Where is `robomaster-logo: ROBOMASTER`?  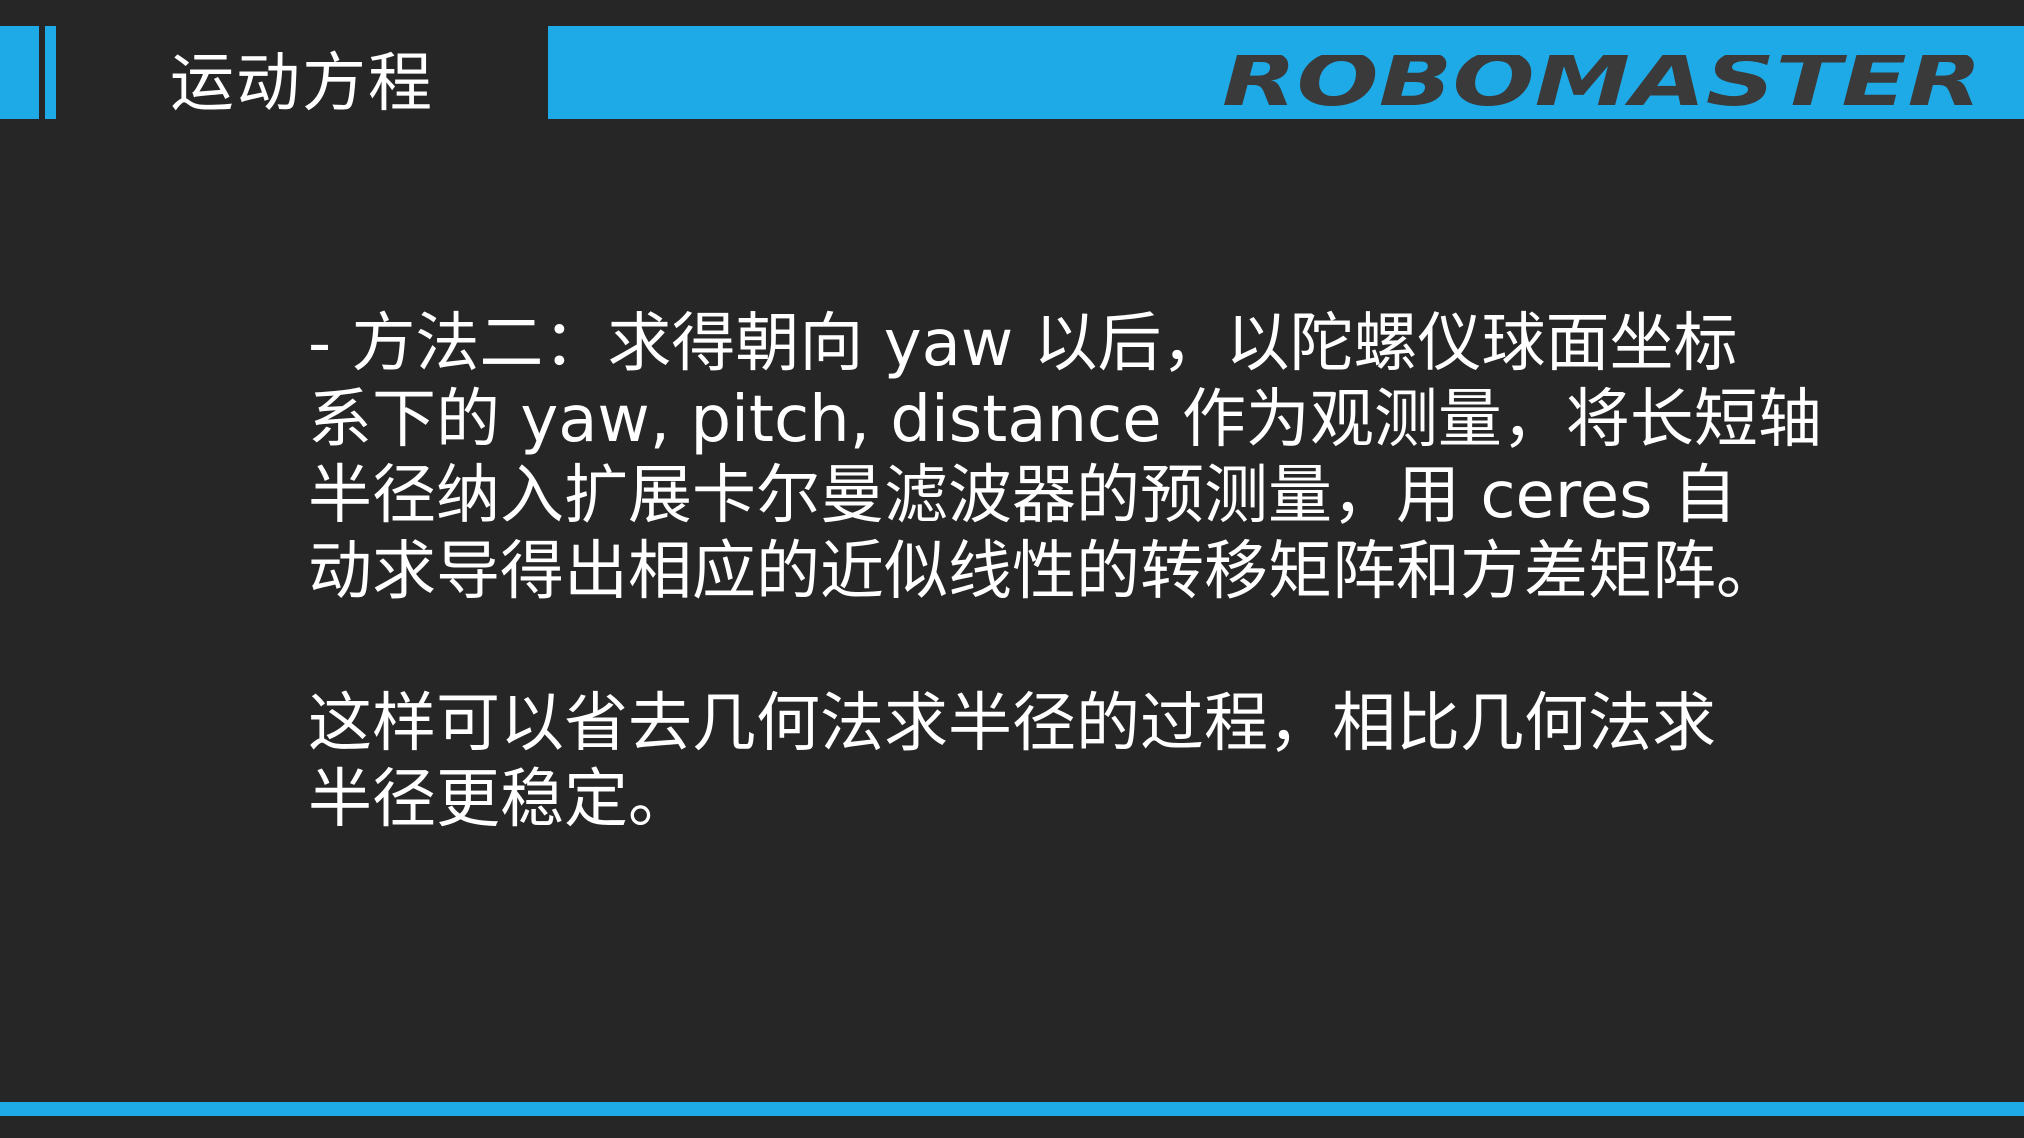 robomaster-logo: ROBOMASTER is located at coordinates (1602, 85).